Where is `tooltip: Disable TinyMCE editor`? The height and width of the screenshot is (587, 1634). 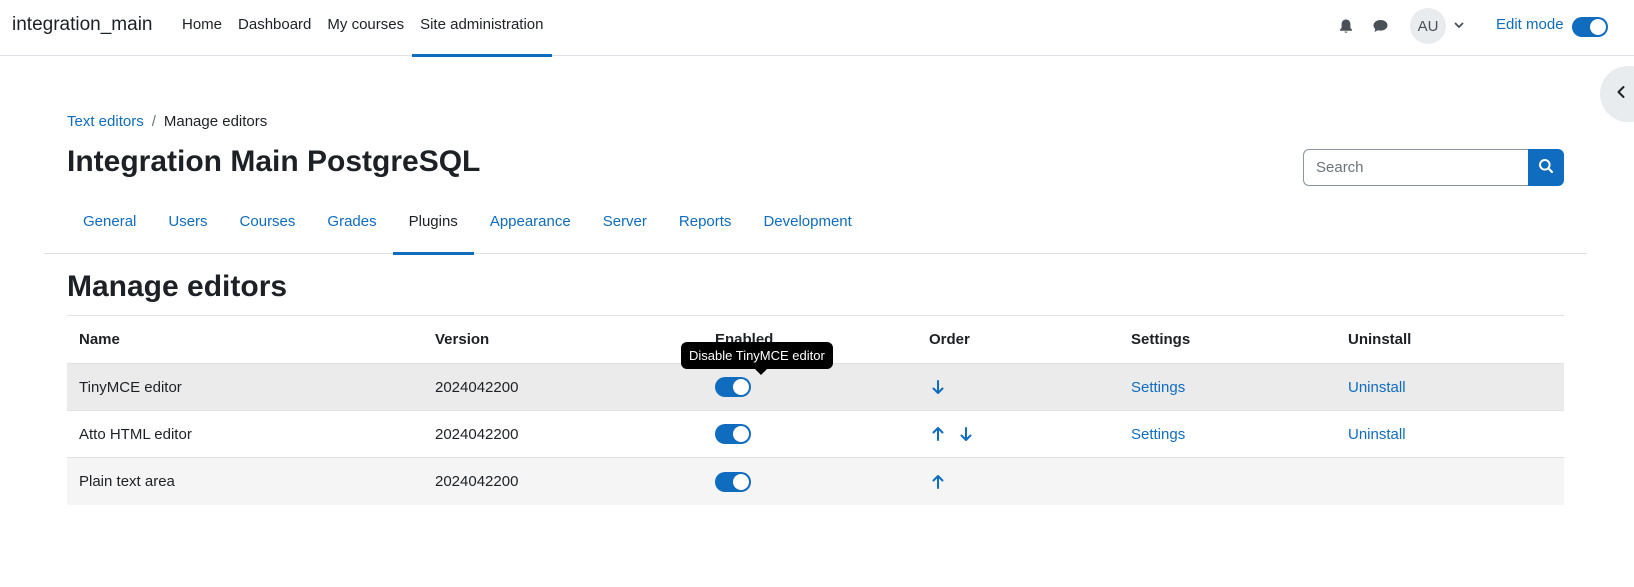
tooltip: Disable TinyMCE editor is located at coordinates (757, 358).